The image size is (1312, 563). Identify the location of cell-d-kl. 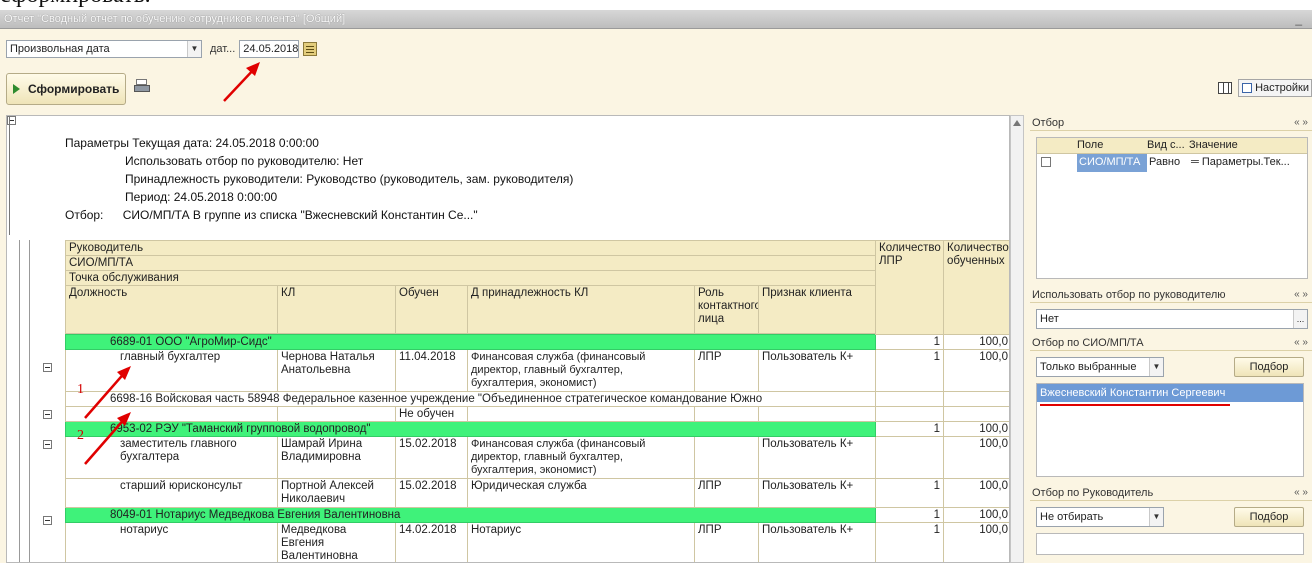
(581, 414).